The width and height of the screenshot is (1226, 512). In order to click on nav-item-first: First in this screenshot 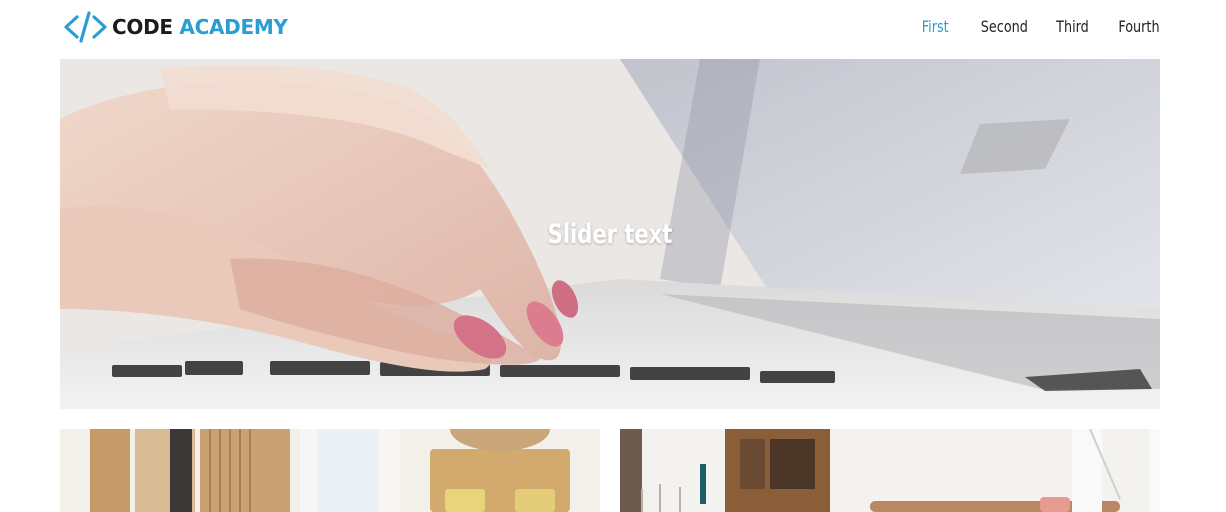, I will do `click(935, 27)`.